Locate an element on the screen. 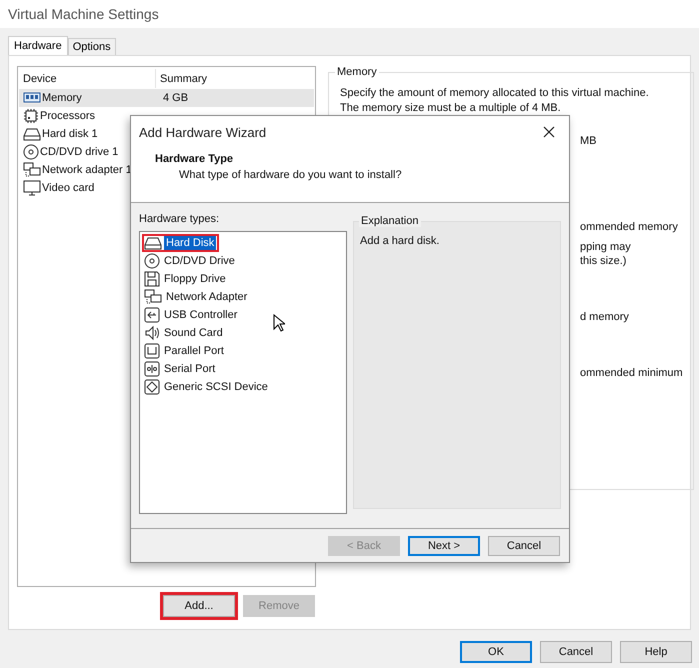 The height and width of the screenshot is (668, 699). hardware-type-label: Generic SCSI Device is located at coordinates (216, 387).